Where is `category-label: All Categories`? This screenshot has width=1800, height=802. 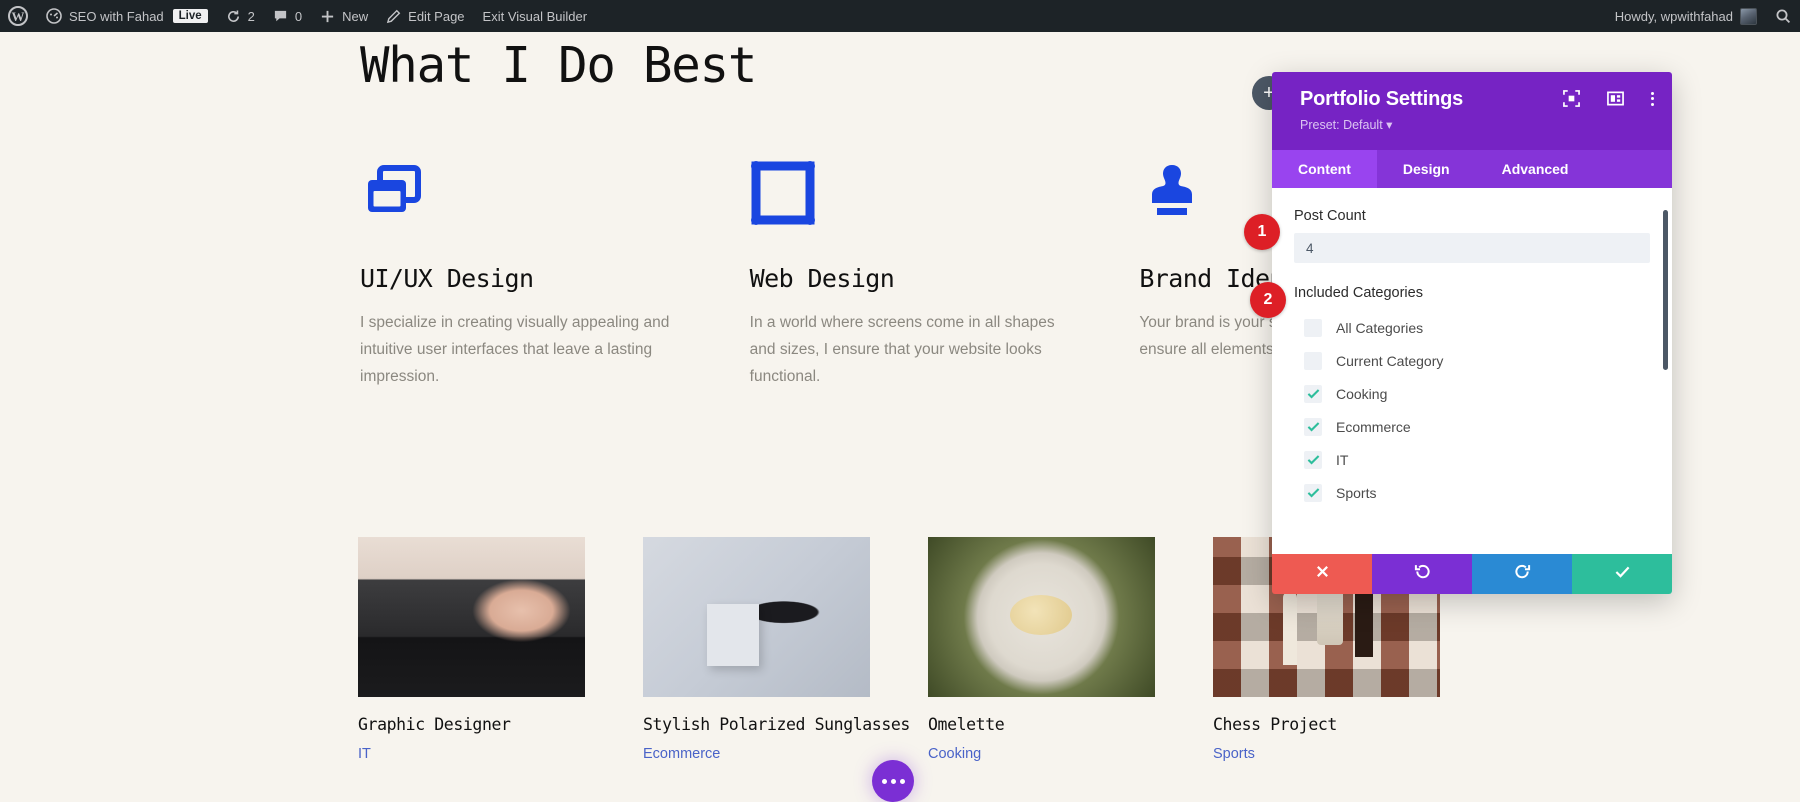
category-label: All Categories is located at coordinates (1380, 327).